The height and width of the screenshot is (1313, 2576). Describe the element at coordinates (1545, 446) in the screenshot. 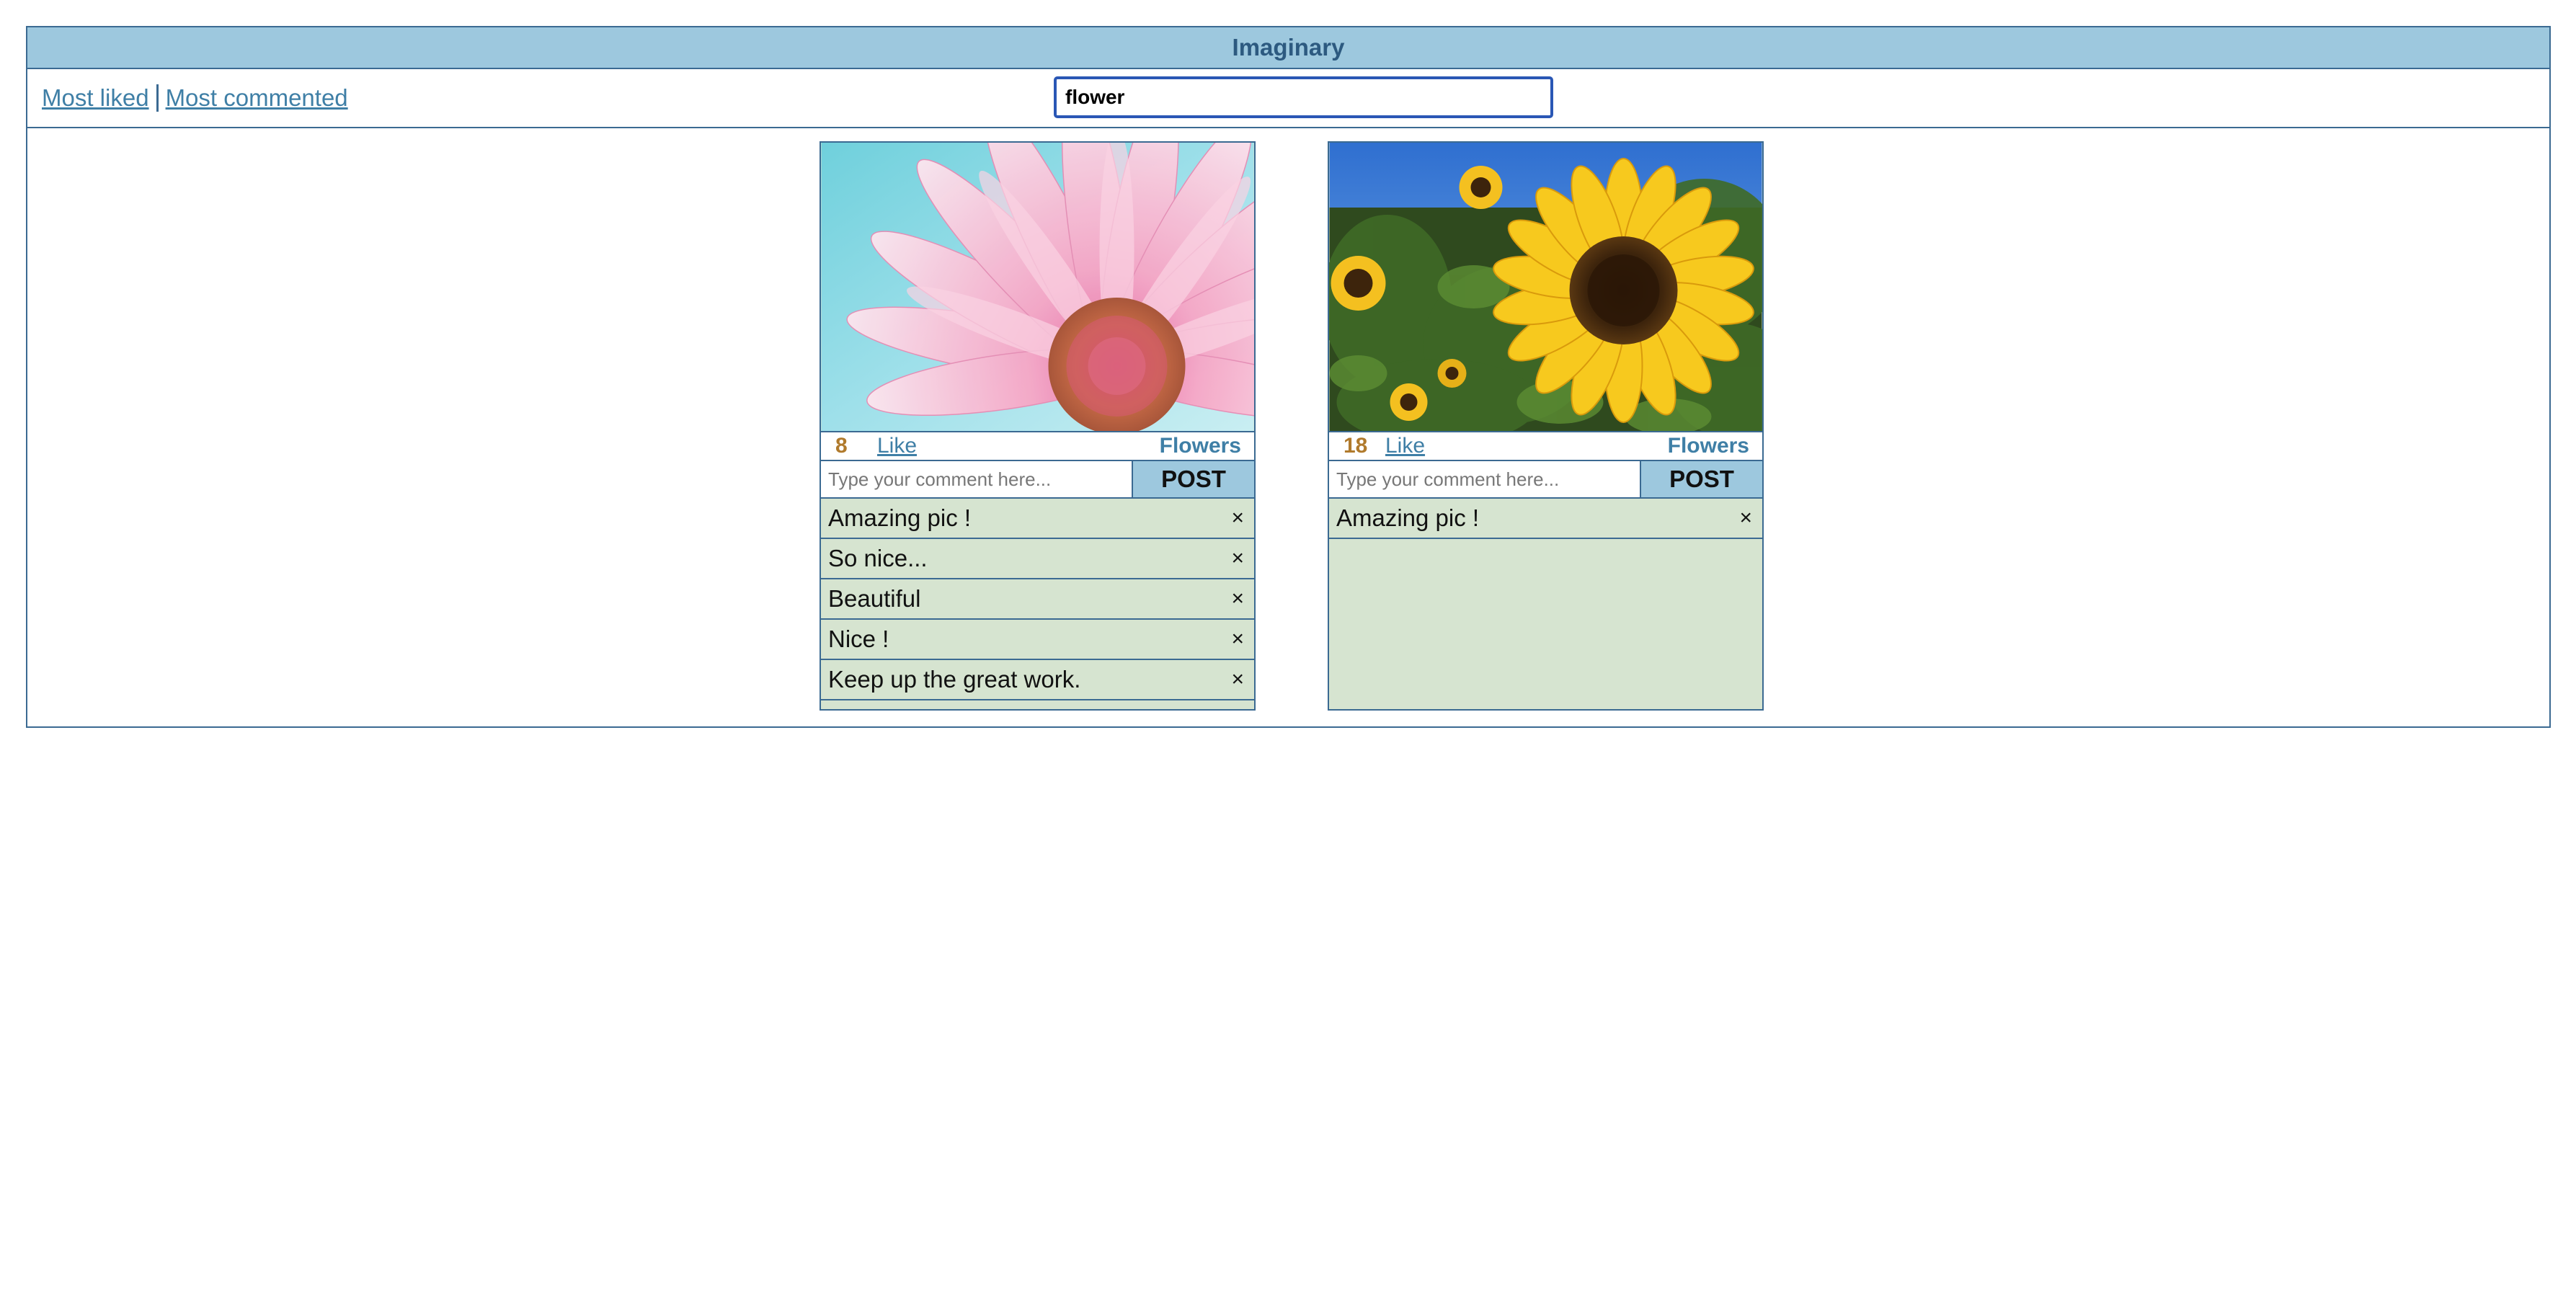

I see `post-meta: 18 Like Flowers` at that location.